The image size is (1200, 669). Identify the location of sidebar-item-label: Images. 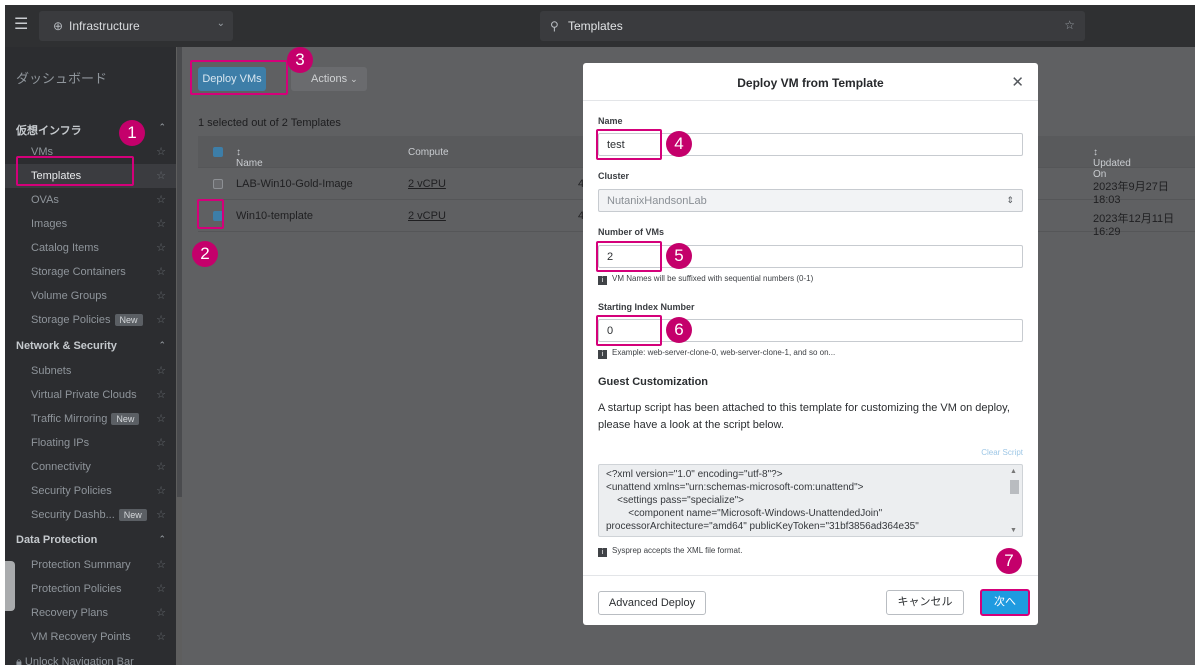
(49, 224).